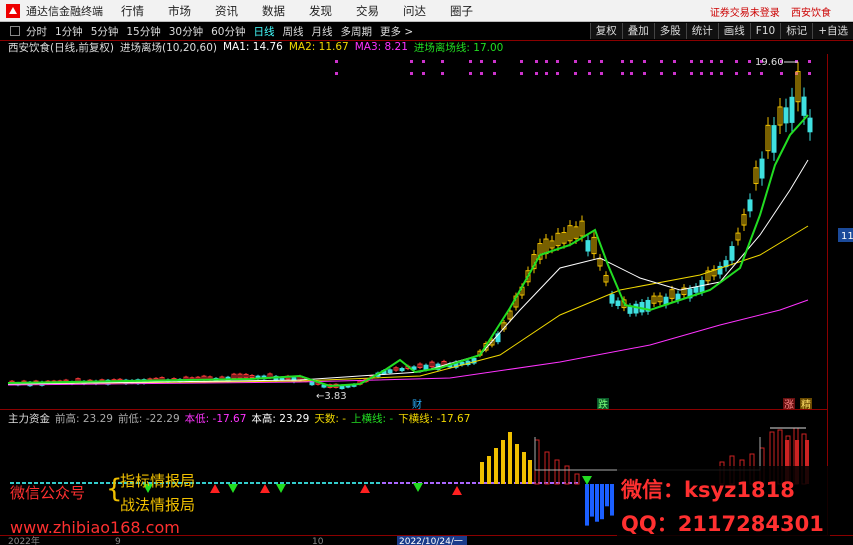 This screenshot has width=853, height=545. Describe the element at coordinates (158, 481) in the screenshot. I see `wm-line2a: 指标情报局` at that location.